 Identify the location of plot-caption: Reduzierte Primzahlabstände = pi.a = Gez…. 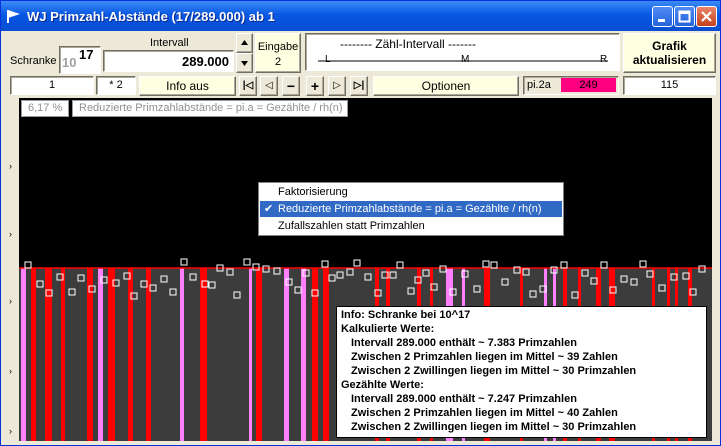
(211, 108).